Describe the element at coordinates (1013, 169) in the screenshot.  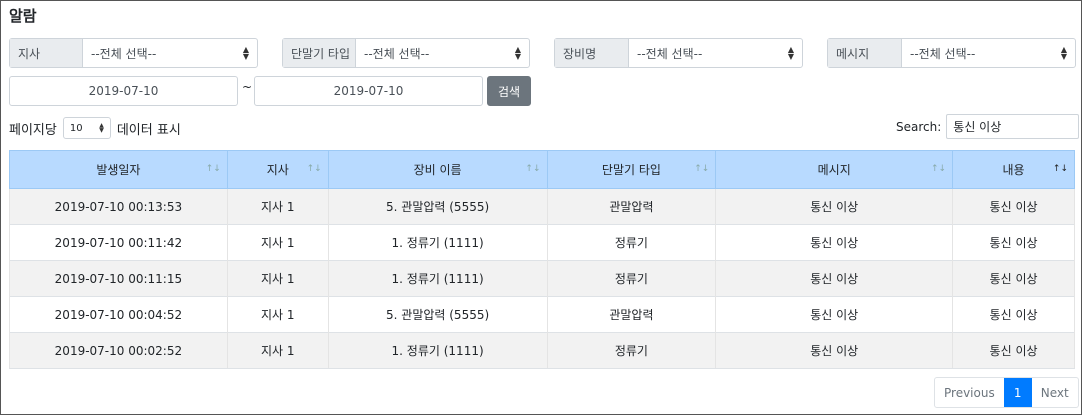
I see `column-header-content: 내용 ↑↓` at that location.